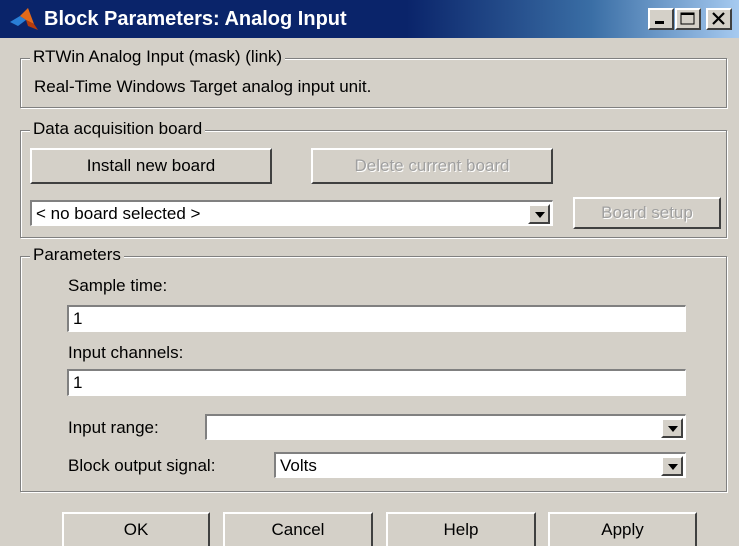 The width and height of the screenshot is (739, 546). I want to click on output-signal-value: Volts, so click(298, 465).